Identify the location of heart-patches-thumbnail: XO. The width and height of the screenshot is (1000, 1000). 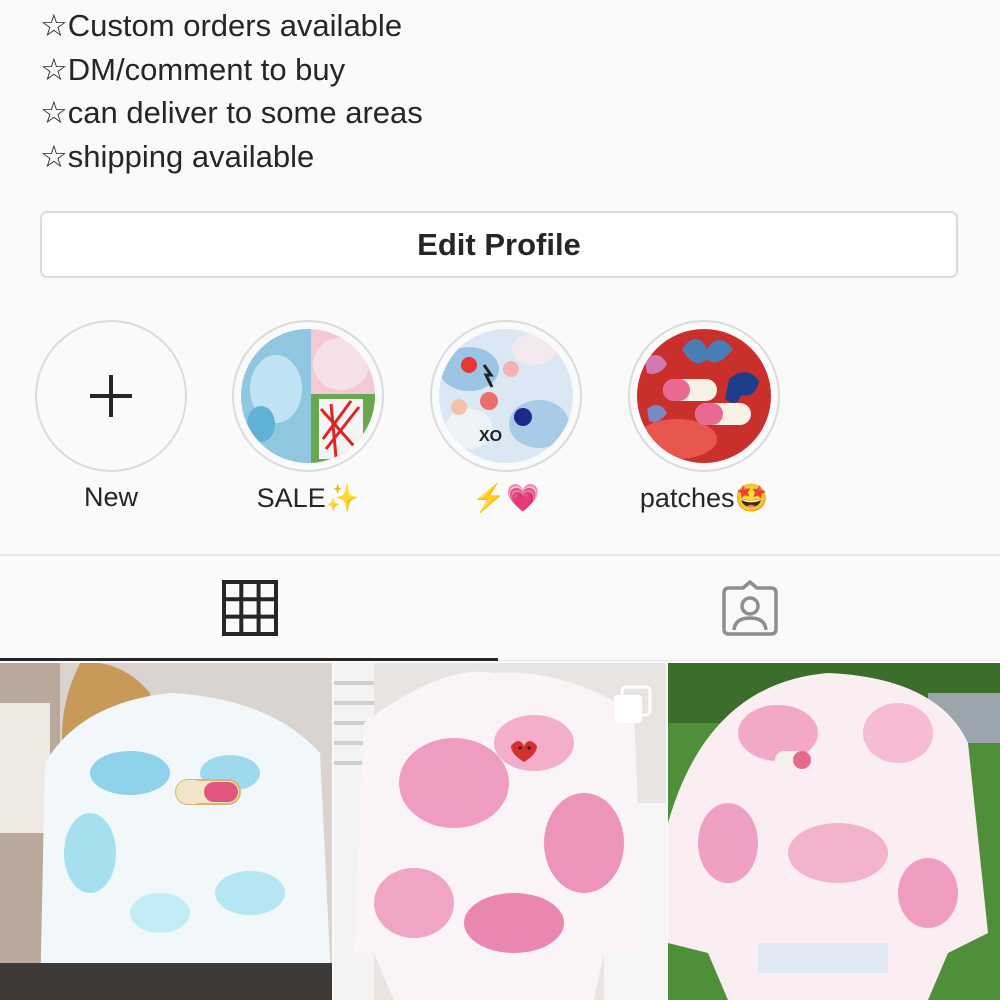
(506, 396).